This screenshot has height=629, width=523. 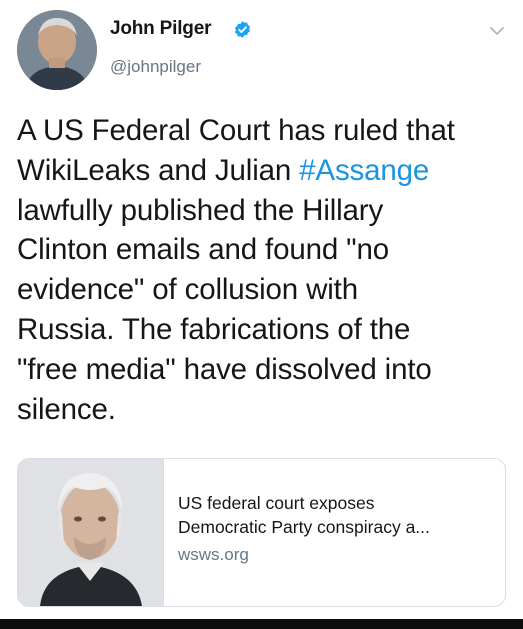 I want to click on chevron-down-icon, so click(x=497, y=31).